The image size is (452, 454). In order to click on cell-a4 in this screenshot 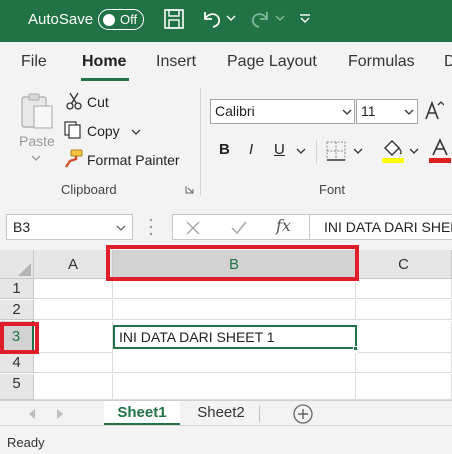, I will do `click(73, 363)`.